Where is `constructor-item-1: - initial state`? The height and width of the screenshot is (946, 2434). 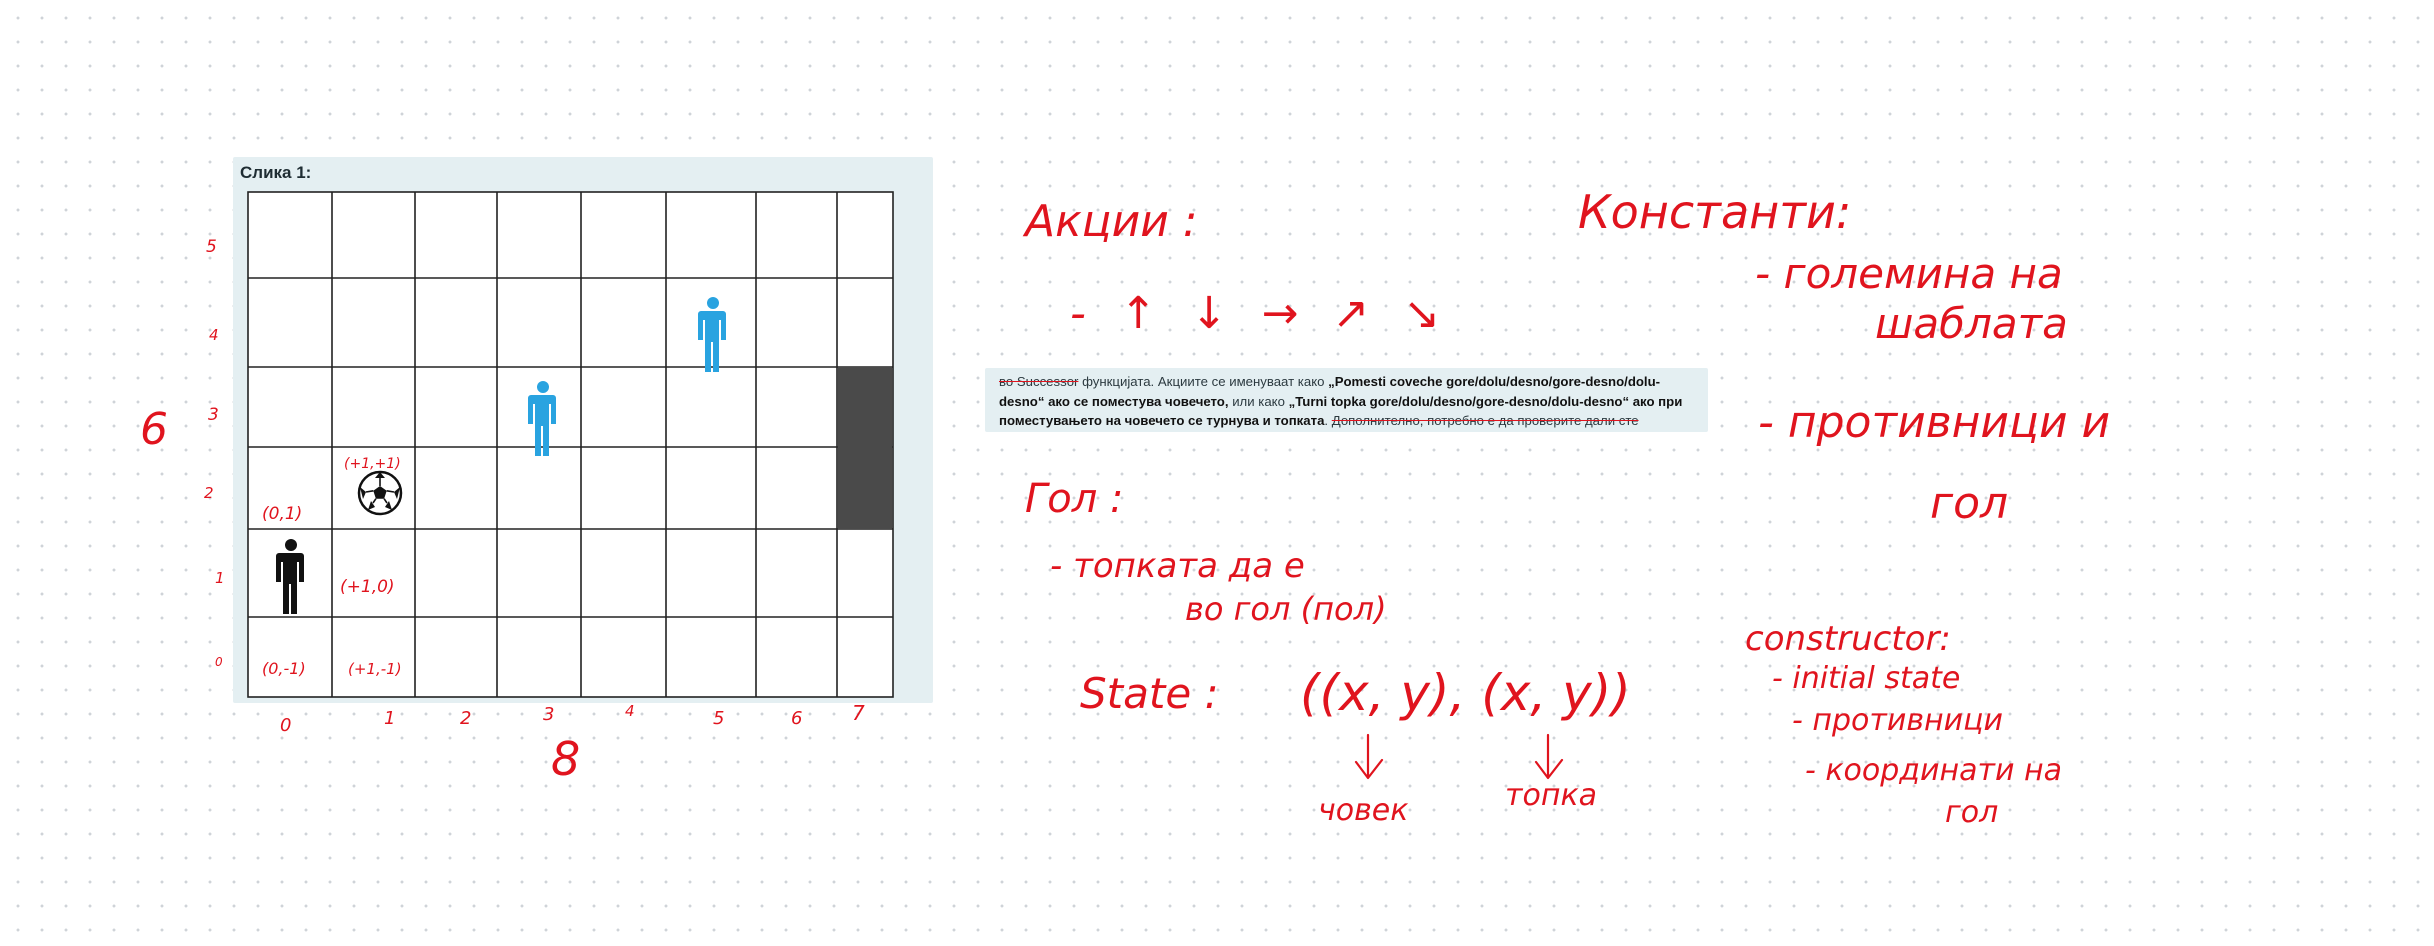 constructor-item-1: - initial state is located at coordinates (1866, 678).